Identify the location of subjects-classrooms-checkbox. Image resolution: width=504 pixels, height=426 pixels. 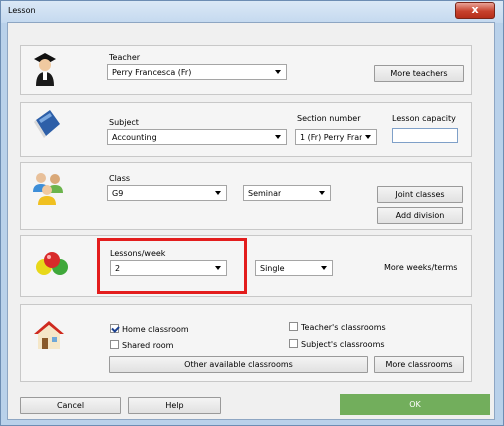
(293, 343).